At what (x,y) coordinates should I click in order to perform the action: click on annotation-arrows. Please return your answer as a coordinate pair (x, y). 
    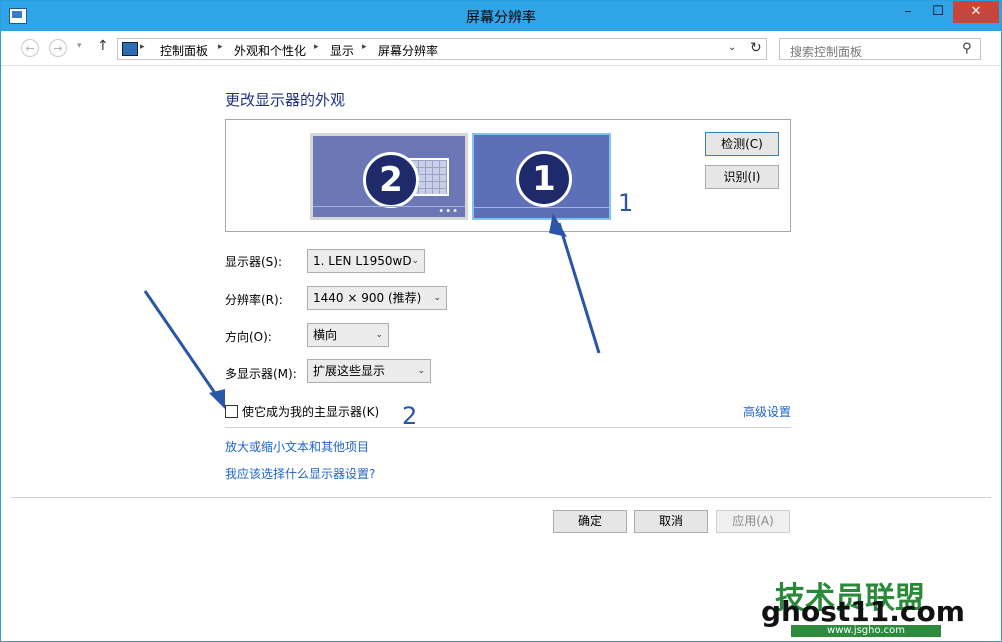
    Looking at the image, I should click on (372, 311).